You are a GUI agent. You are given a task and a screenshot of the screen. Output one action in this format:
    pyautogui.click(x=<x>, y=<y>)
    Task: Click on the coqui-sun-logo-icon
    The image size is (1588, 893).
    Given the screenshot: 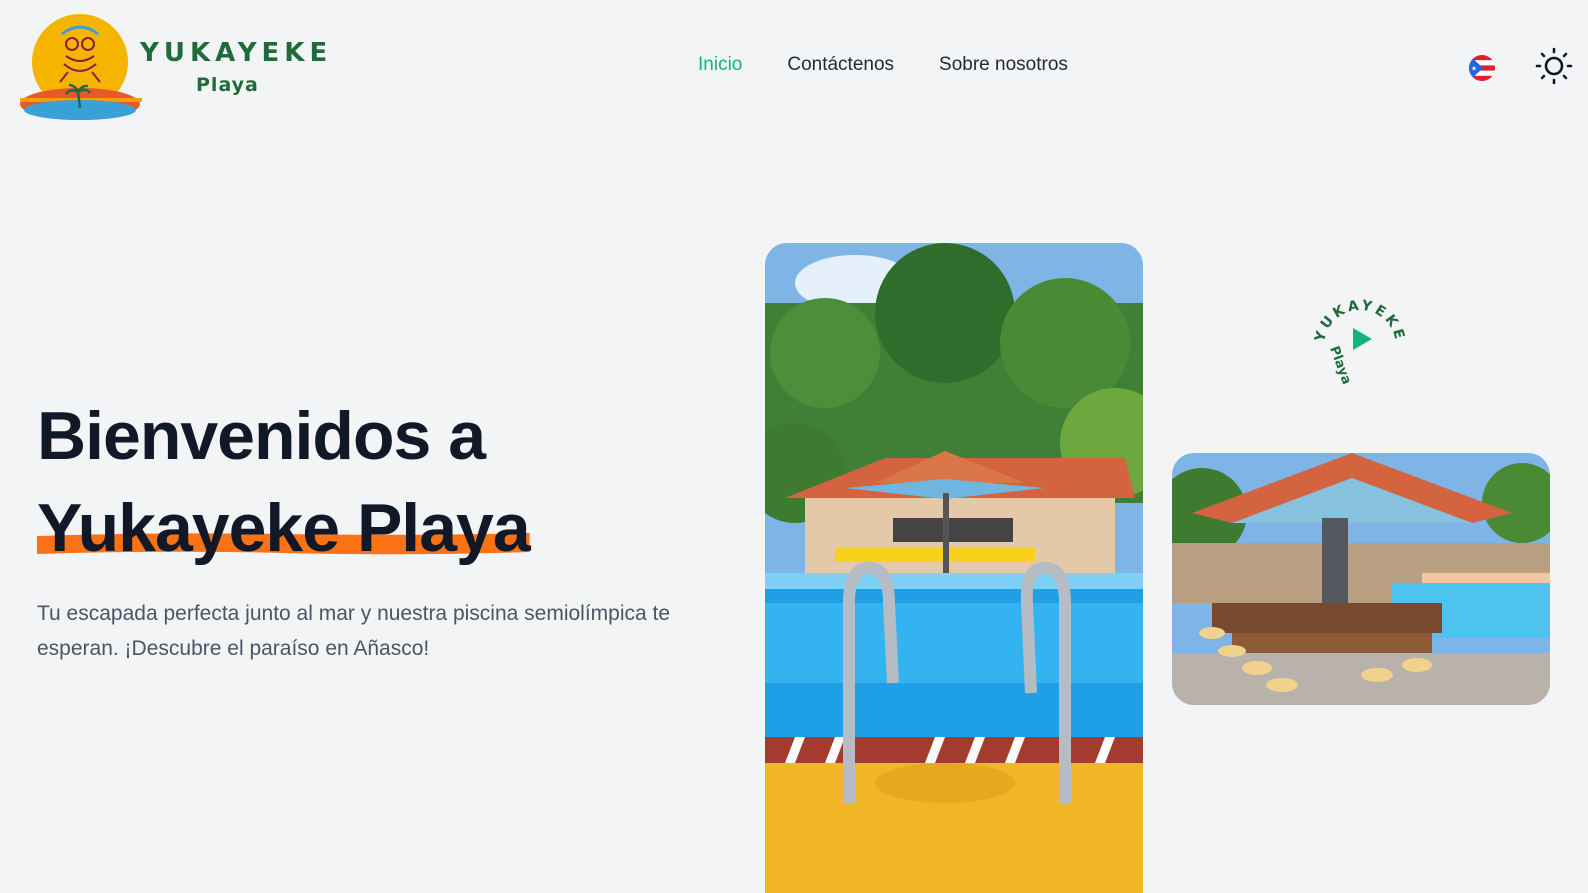 What is the action you would take?
    pyautogui.click(x=81, y=67)
    